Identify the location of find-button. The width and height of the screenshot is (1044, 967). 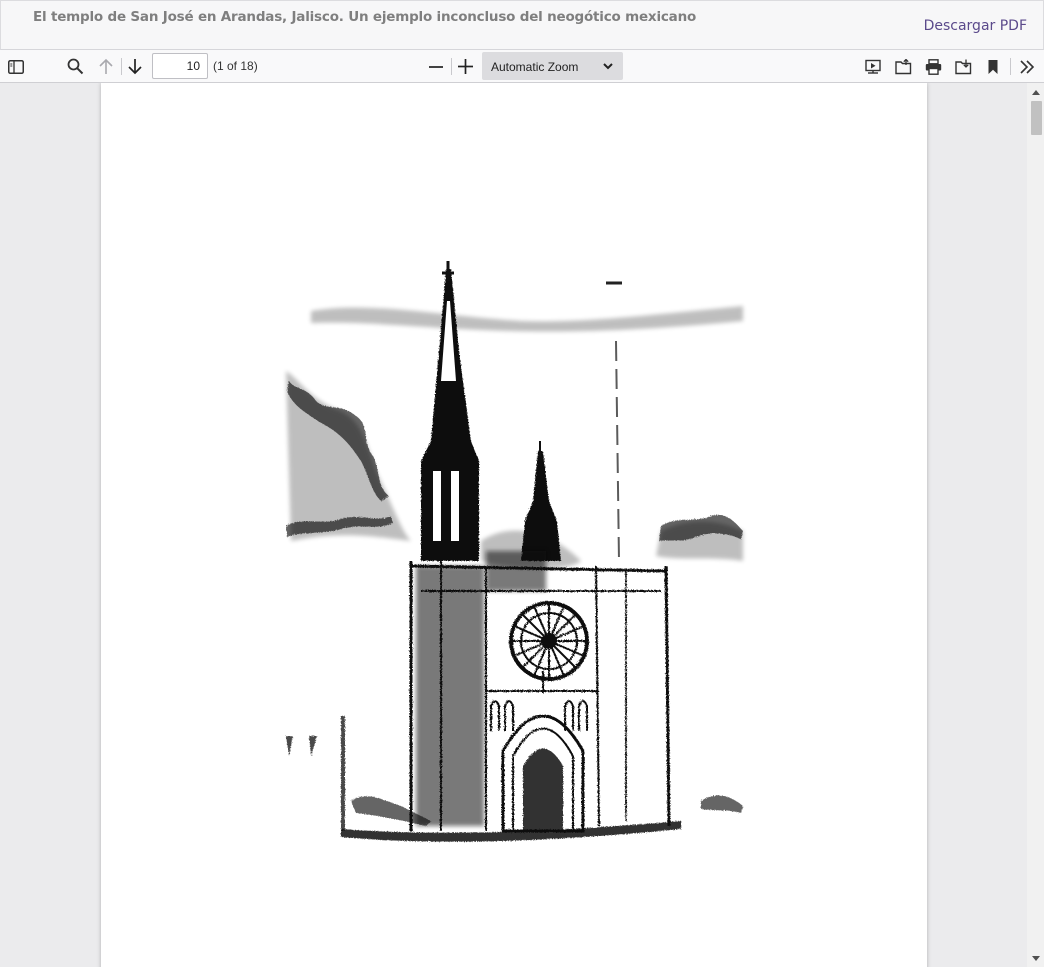
(75, 66).